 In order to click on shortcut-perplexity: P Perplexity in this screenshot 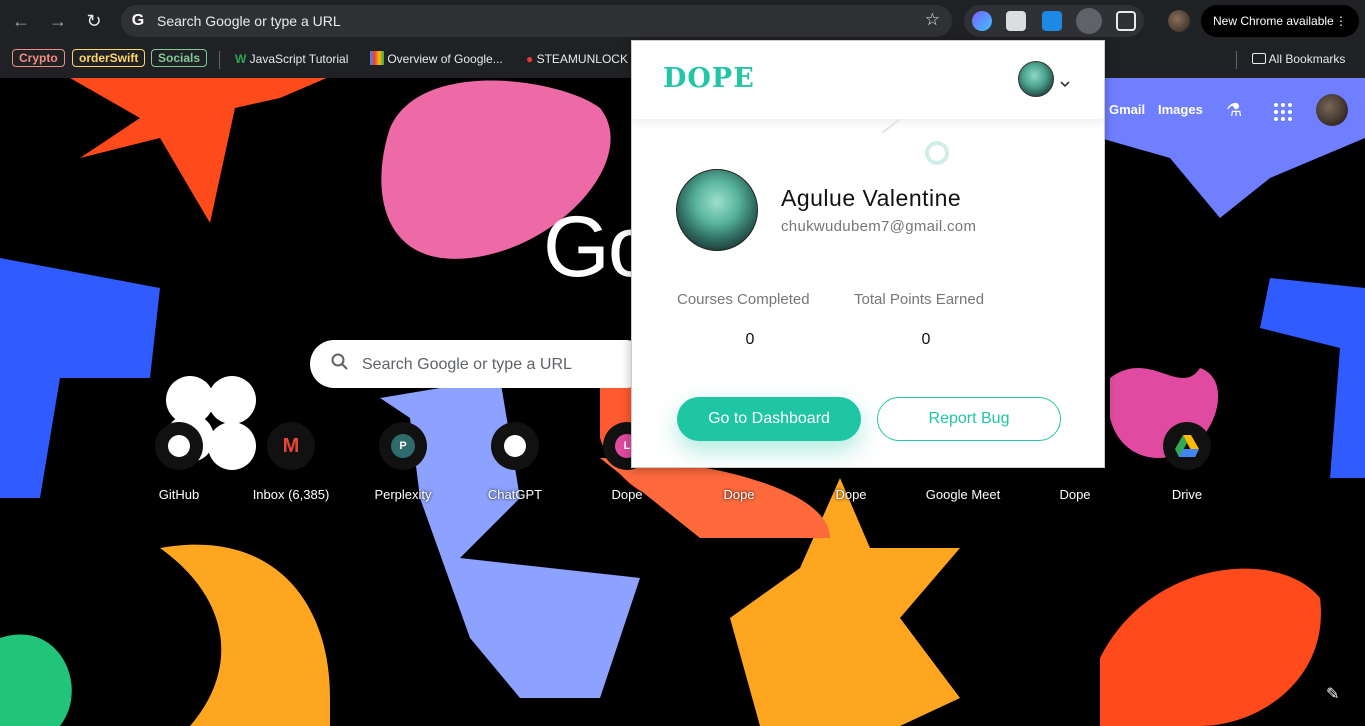, I will do `click(403, 462)`.